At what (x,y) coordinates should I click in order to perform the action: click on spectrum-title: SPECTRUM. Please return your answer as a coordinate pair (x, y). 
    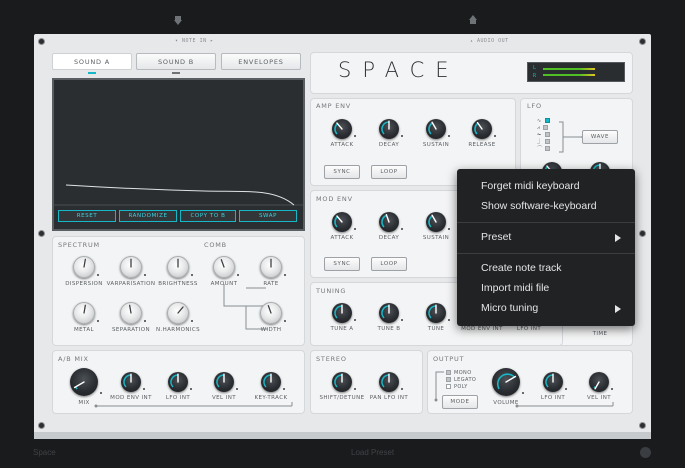
    Looking at the image, I should click on (79, 245).